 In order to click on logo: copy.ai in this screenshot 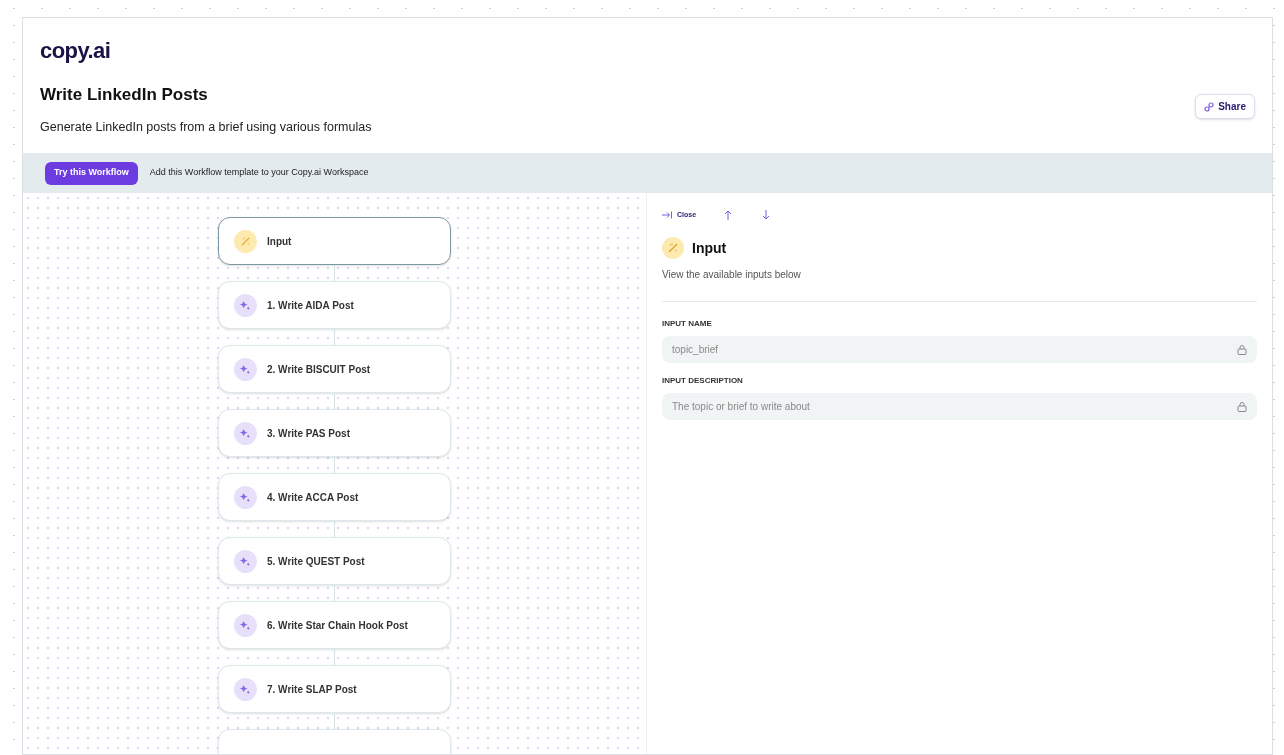, I will do `click(76, 51)`.